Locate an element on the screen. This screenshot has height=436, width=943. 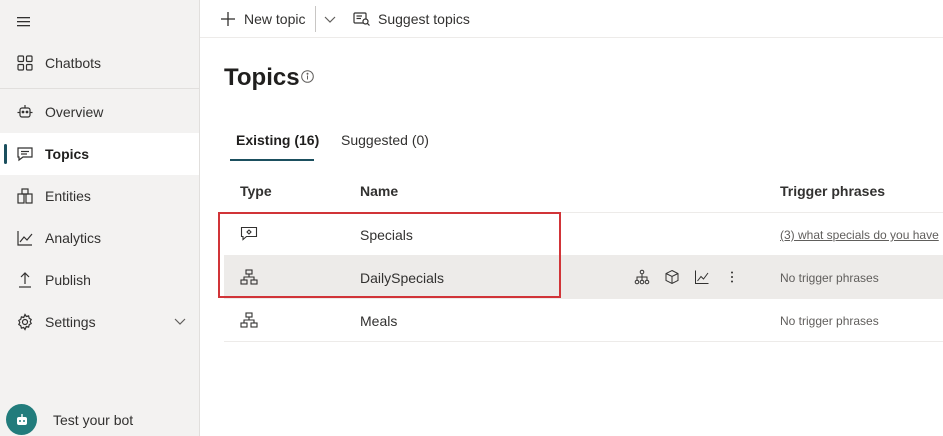
more-options-icon is located at coordinates (732, 277).